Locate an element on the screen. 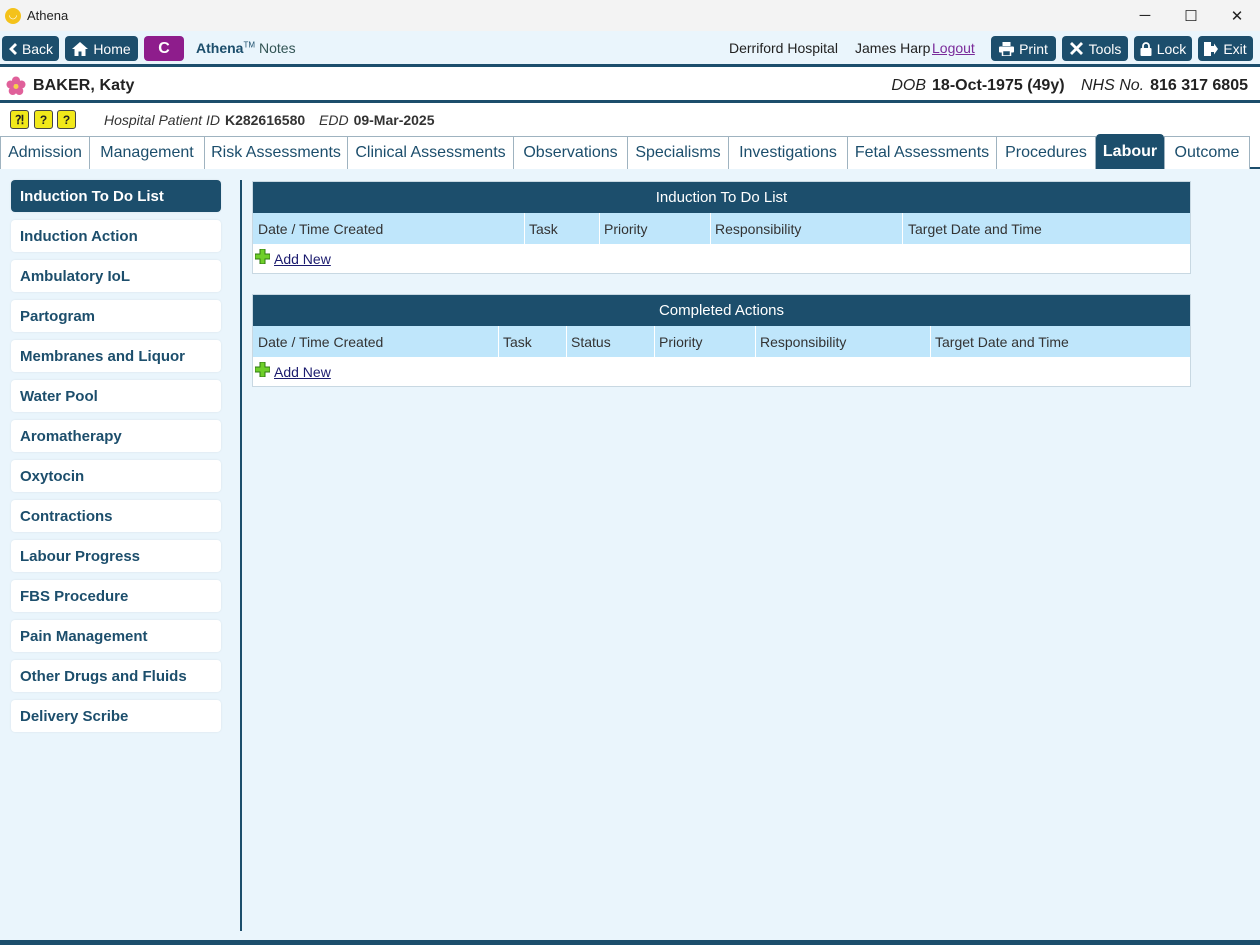 Image resolution: width=1260 pixels, height=945 pixels. tools-icon is located at coordinates (1076, 48).